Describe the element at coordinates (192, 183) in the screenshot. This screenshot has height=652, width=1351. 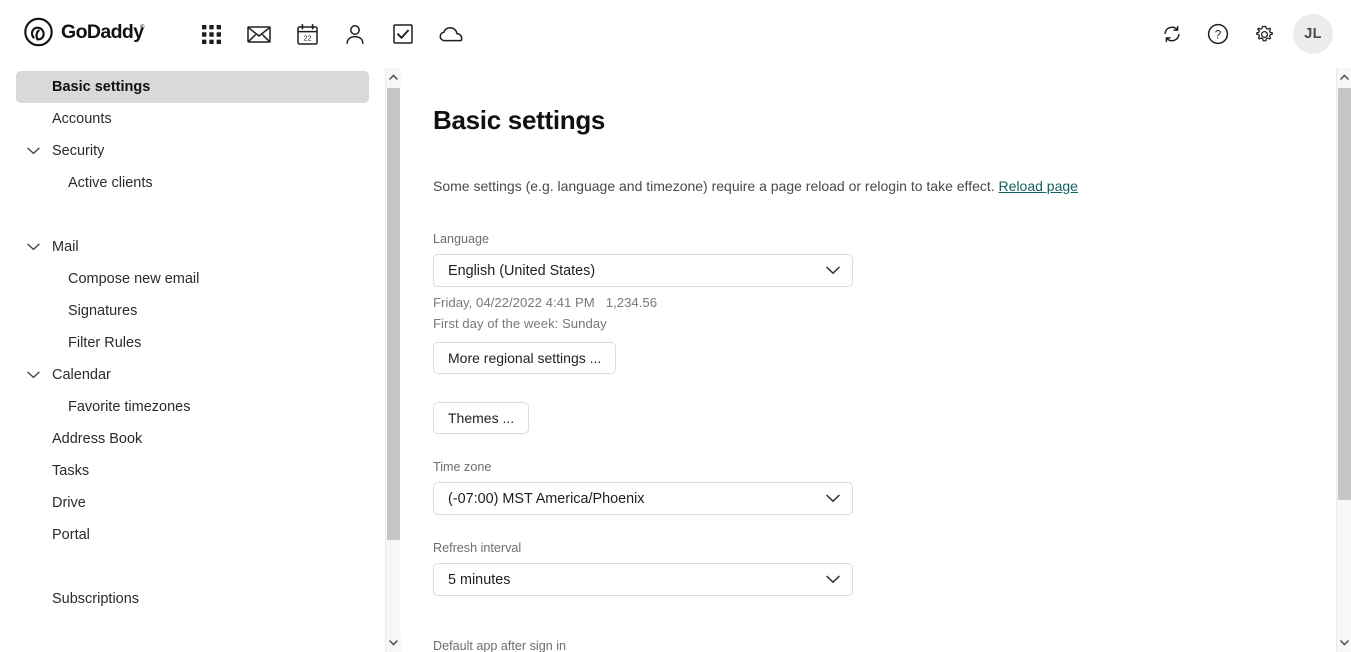
I see `sidebar-item-active-clients: Active clients` at that location.